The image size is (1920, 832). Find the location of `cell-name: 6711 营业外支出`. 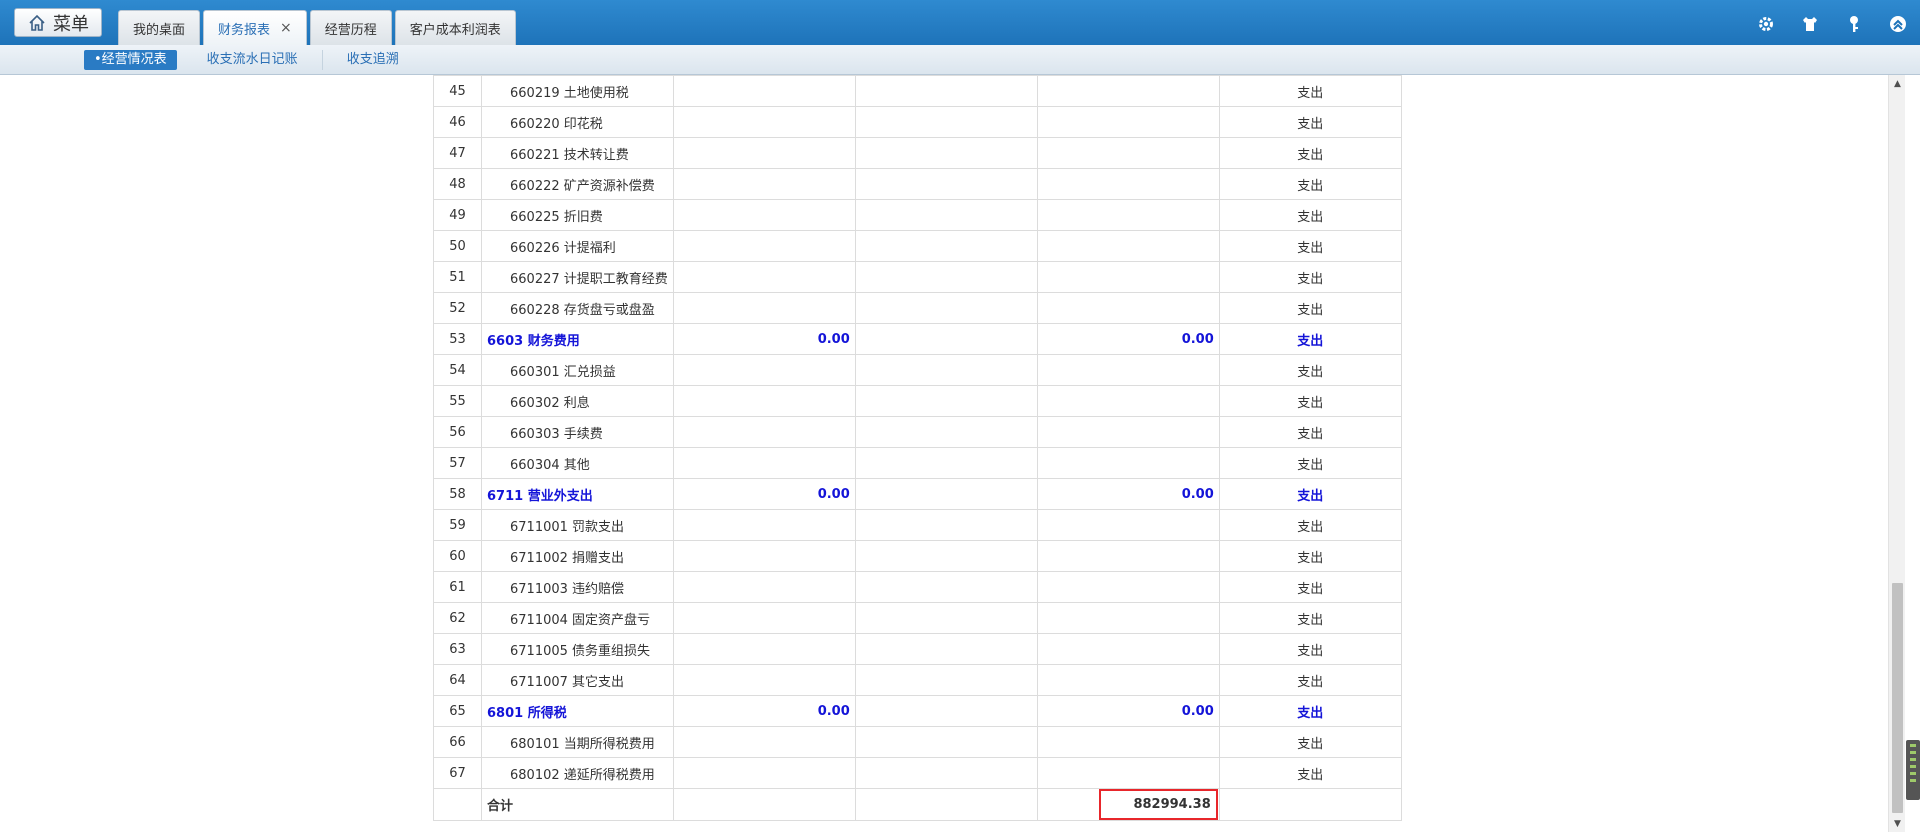

cell-name: 6711 营业外支出 is located at coordinates (577, 494).